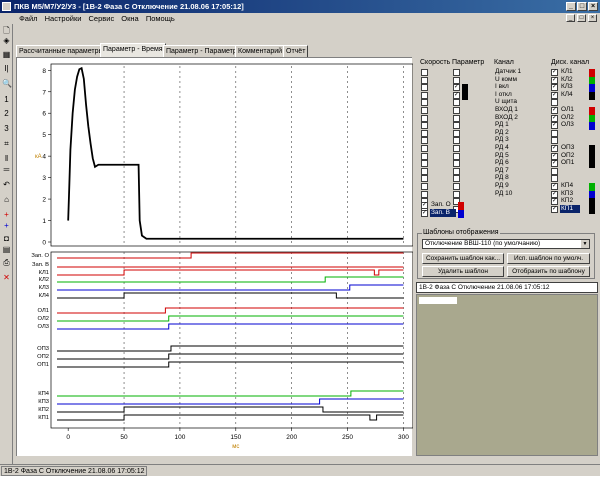 This screenshot has width=600, height=500. What do you see at coordinates (548, 271) in the screenshot?
I see `apply-template-button: Отобразить по шаблону` at bounding box center [548, 271].